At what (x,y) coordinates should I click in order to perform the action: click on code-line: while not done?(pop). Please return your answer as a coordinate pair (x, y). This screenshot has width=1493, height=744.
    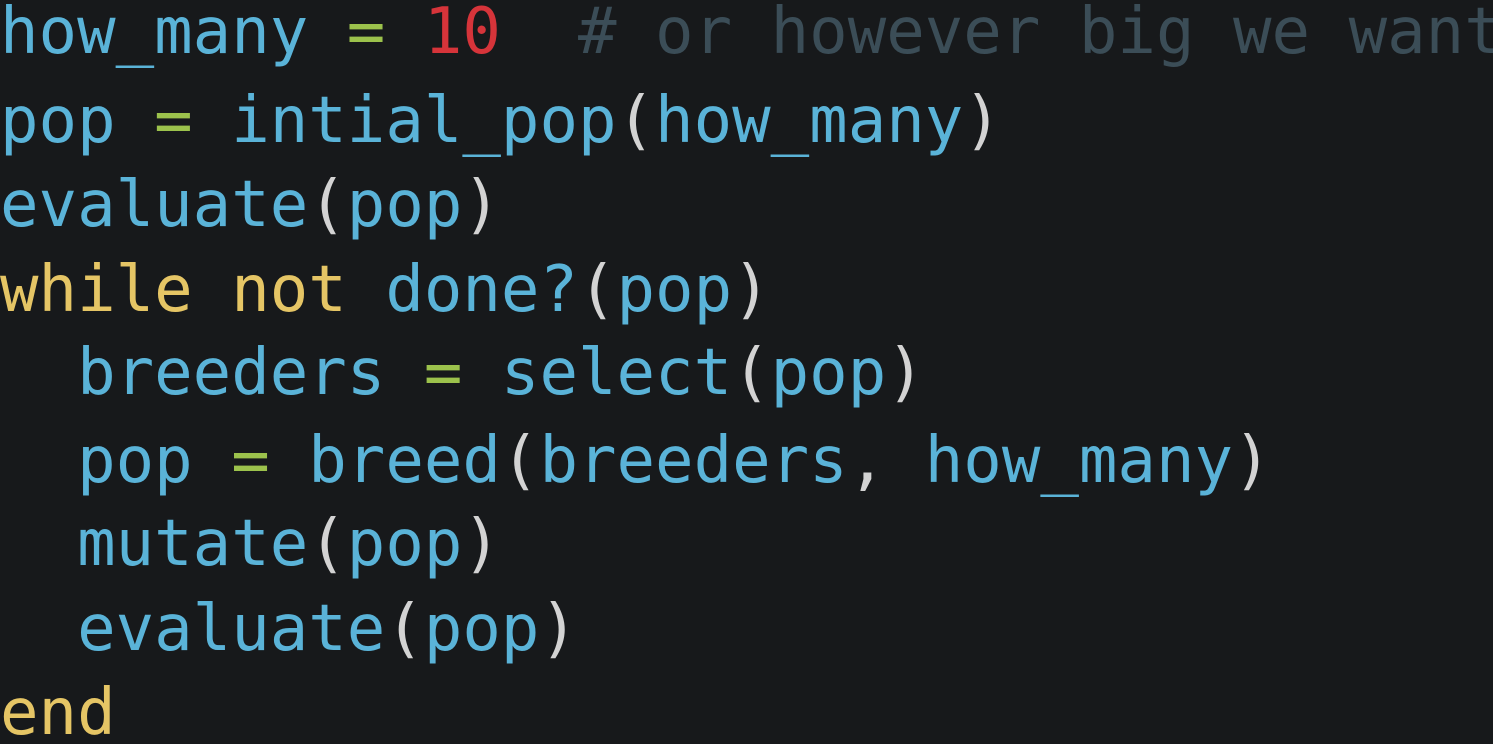
    Looking at the image, I should click on (385, 290).